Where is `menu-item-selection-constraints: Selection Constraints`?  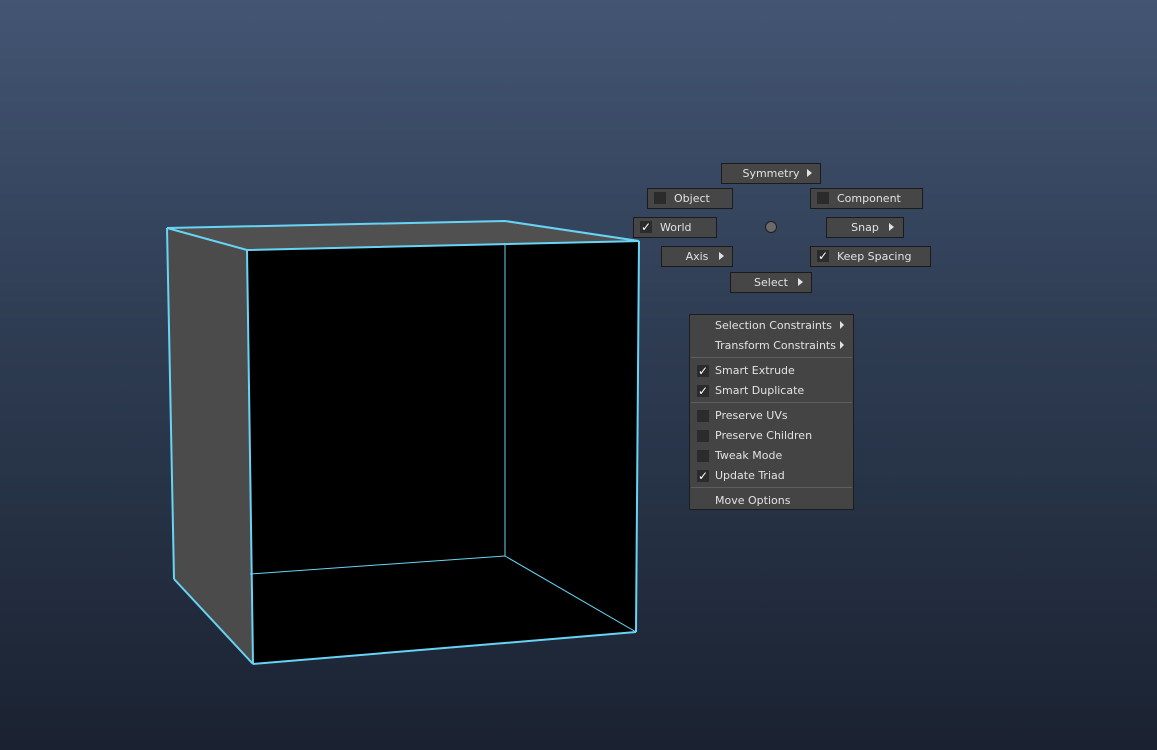 menu-item-selection-constraints: Selection Constraints is located at coordinates (771, 326).